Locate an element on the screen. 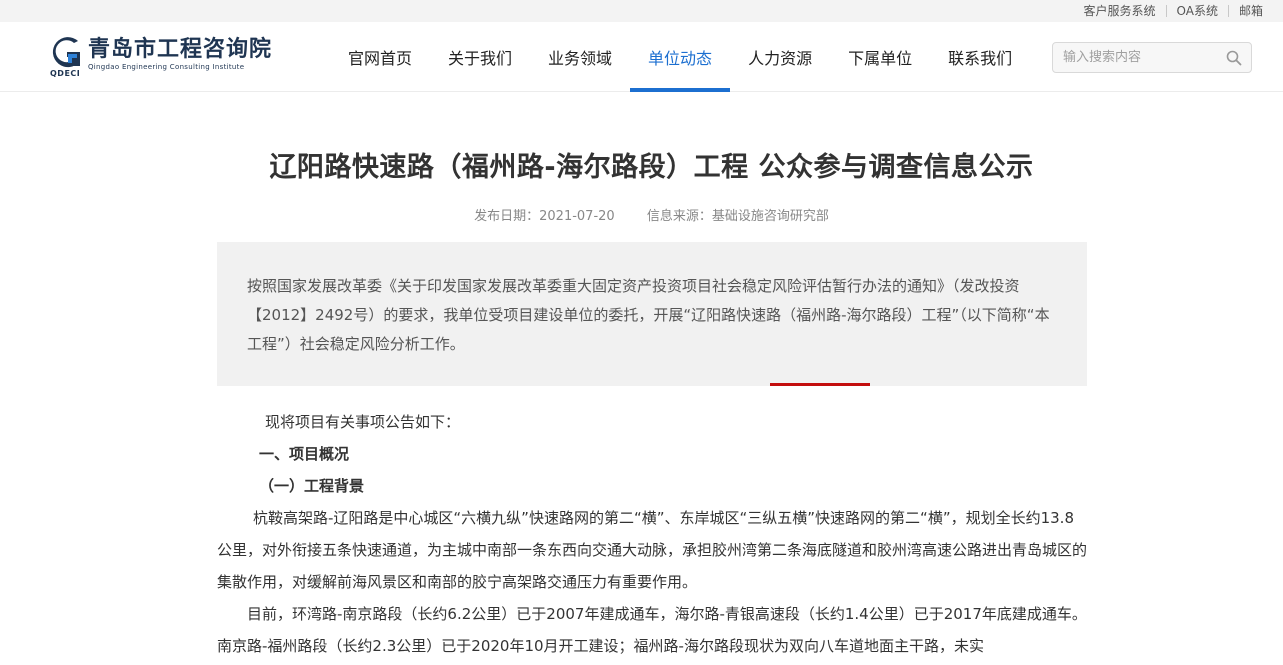  nav-item-business: 业务领域 is located at coordinates (580, 57).